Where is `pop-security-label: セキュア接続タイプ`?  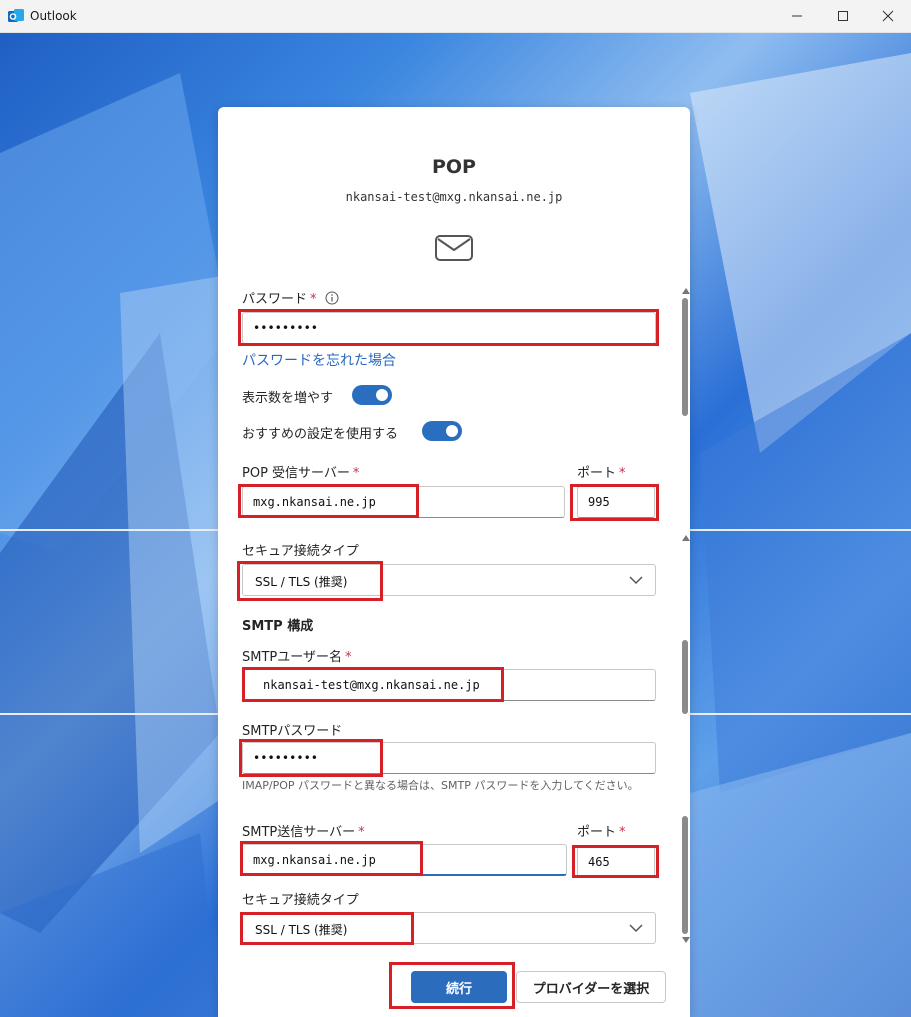 pop-security-label: セキュア接続タイプ is located at coordinates (300, 551).